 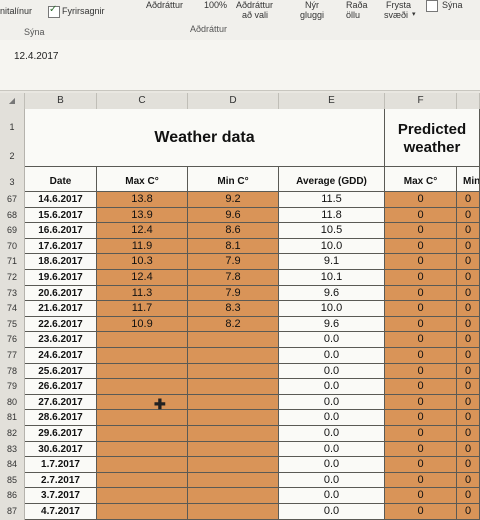 What do you see at coordinates (61, 371) in the screenshot?
I see `date-cell: 25.6.2017` at bounding box center [61, 371].